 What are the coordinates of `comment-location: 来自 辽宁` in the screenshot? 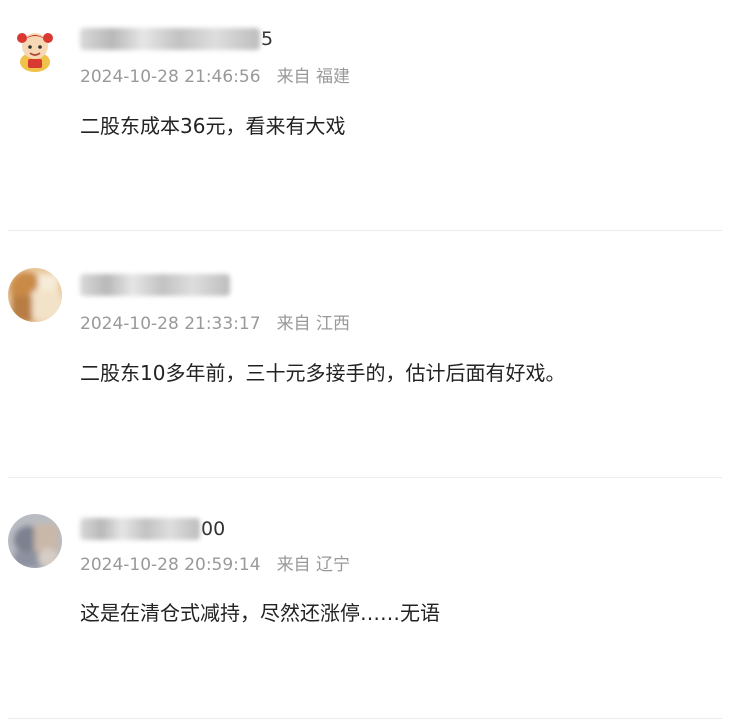 It's located at (313, 565).